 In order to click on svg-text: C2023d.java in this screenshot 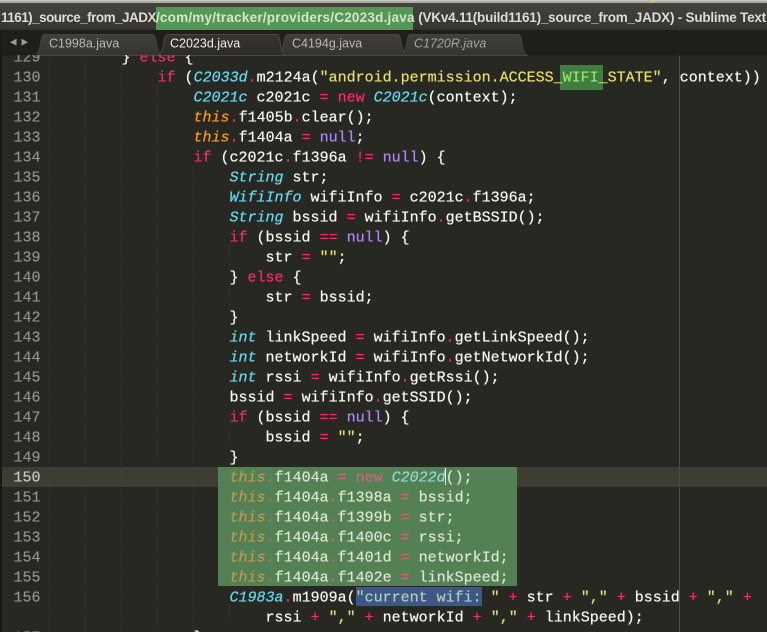, I will do `click(205, 44)`.